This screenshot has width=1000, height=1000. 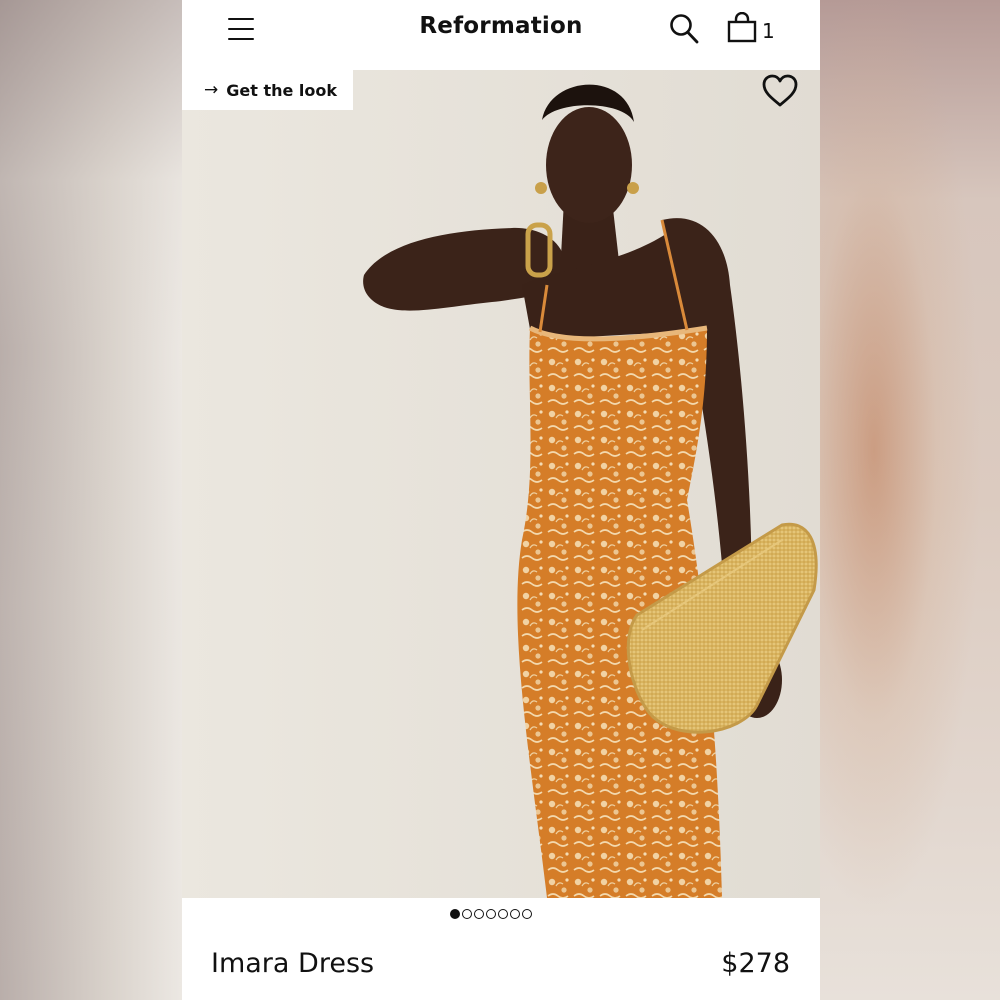 What do you see at coordinates (292, 963) in the screenshot?
I see `product-name: Imara Dress` at bounding box center [292, 963].